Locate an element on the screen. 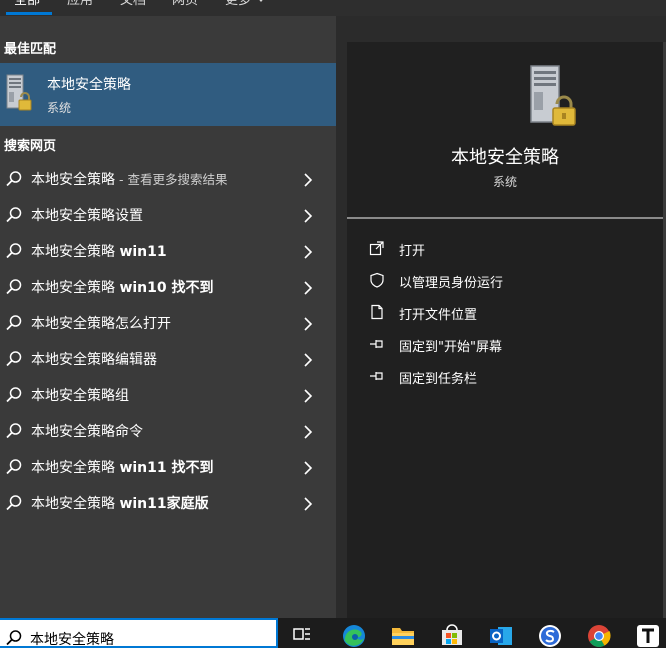  action-pin-to-start: 固定到"开始"屏幕 is located at coordinates (509, 345).